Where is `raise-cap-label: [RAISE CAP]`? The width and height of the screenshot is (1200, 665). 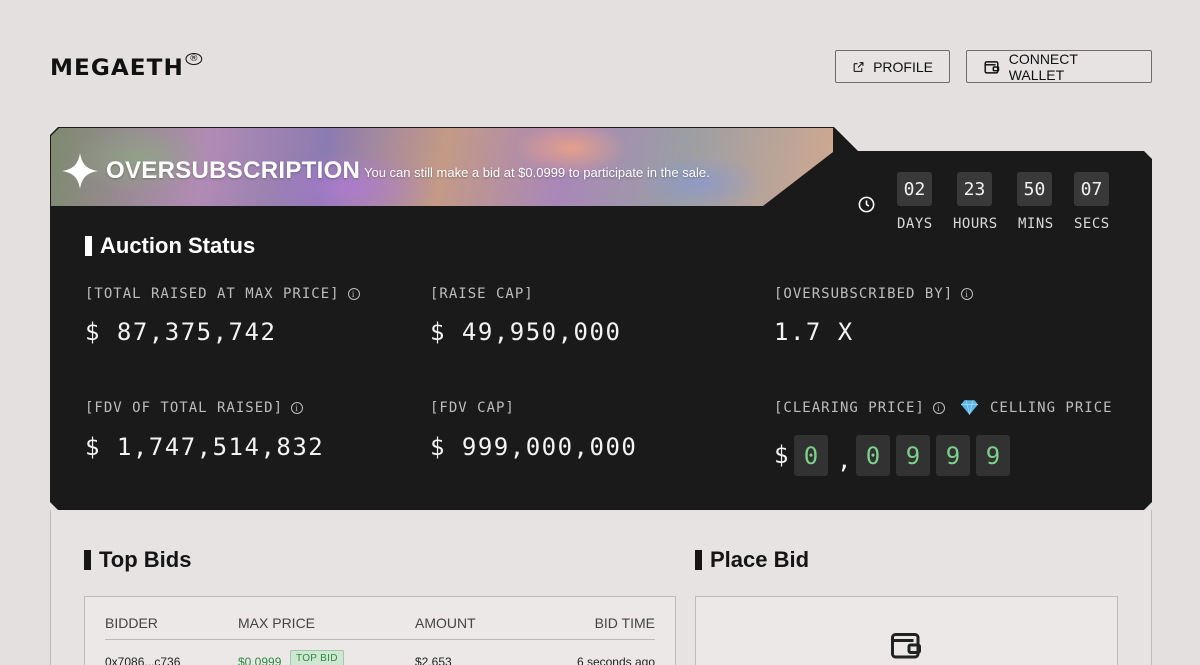
raise-cap-label: [RAISE CAP] is located at coordinates (482, 294).